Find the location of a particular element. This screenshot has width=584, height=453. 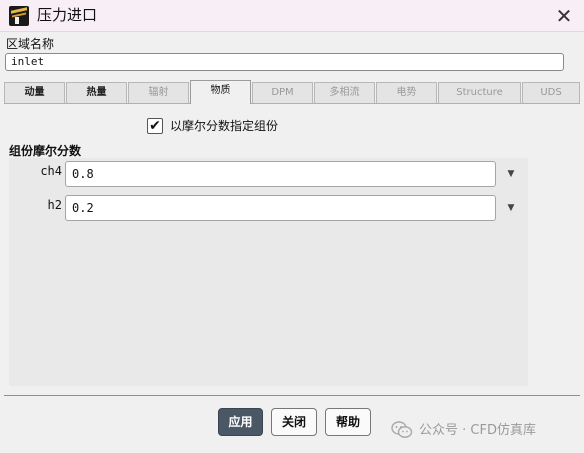

window-title: 压力进口 is located at coordinates (67, 15).